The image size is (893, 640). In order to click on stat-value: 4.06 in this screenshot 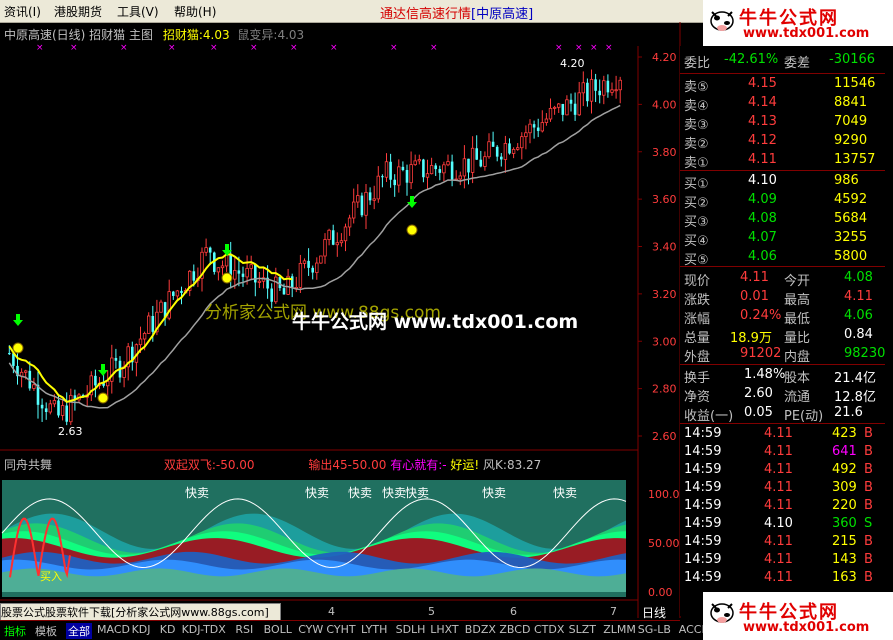, I will do `click(858, 315)`.